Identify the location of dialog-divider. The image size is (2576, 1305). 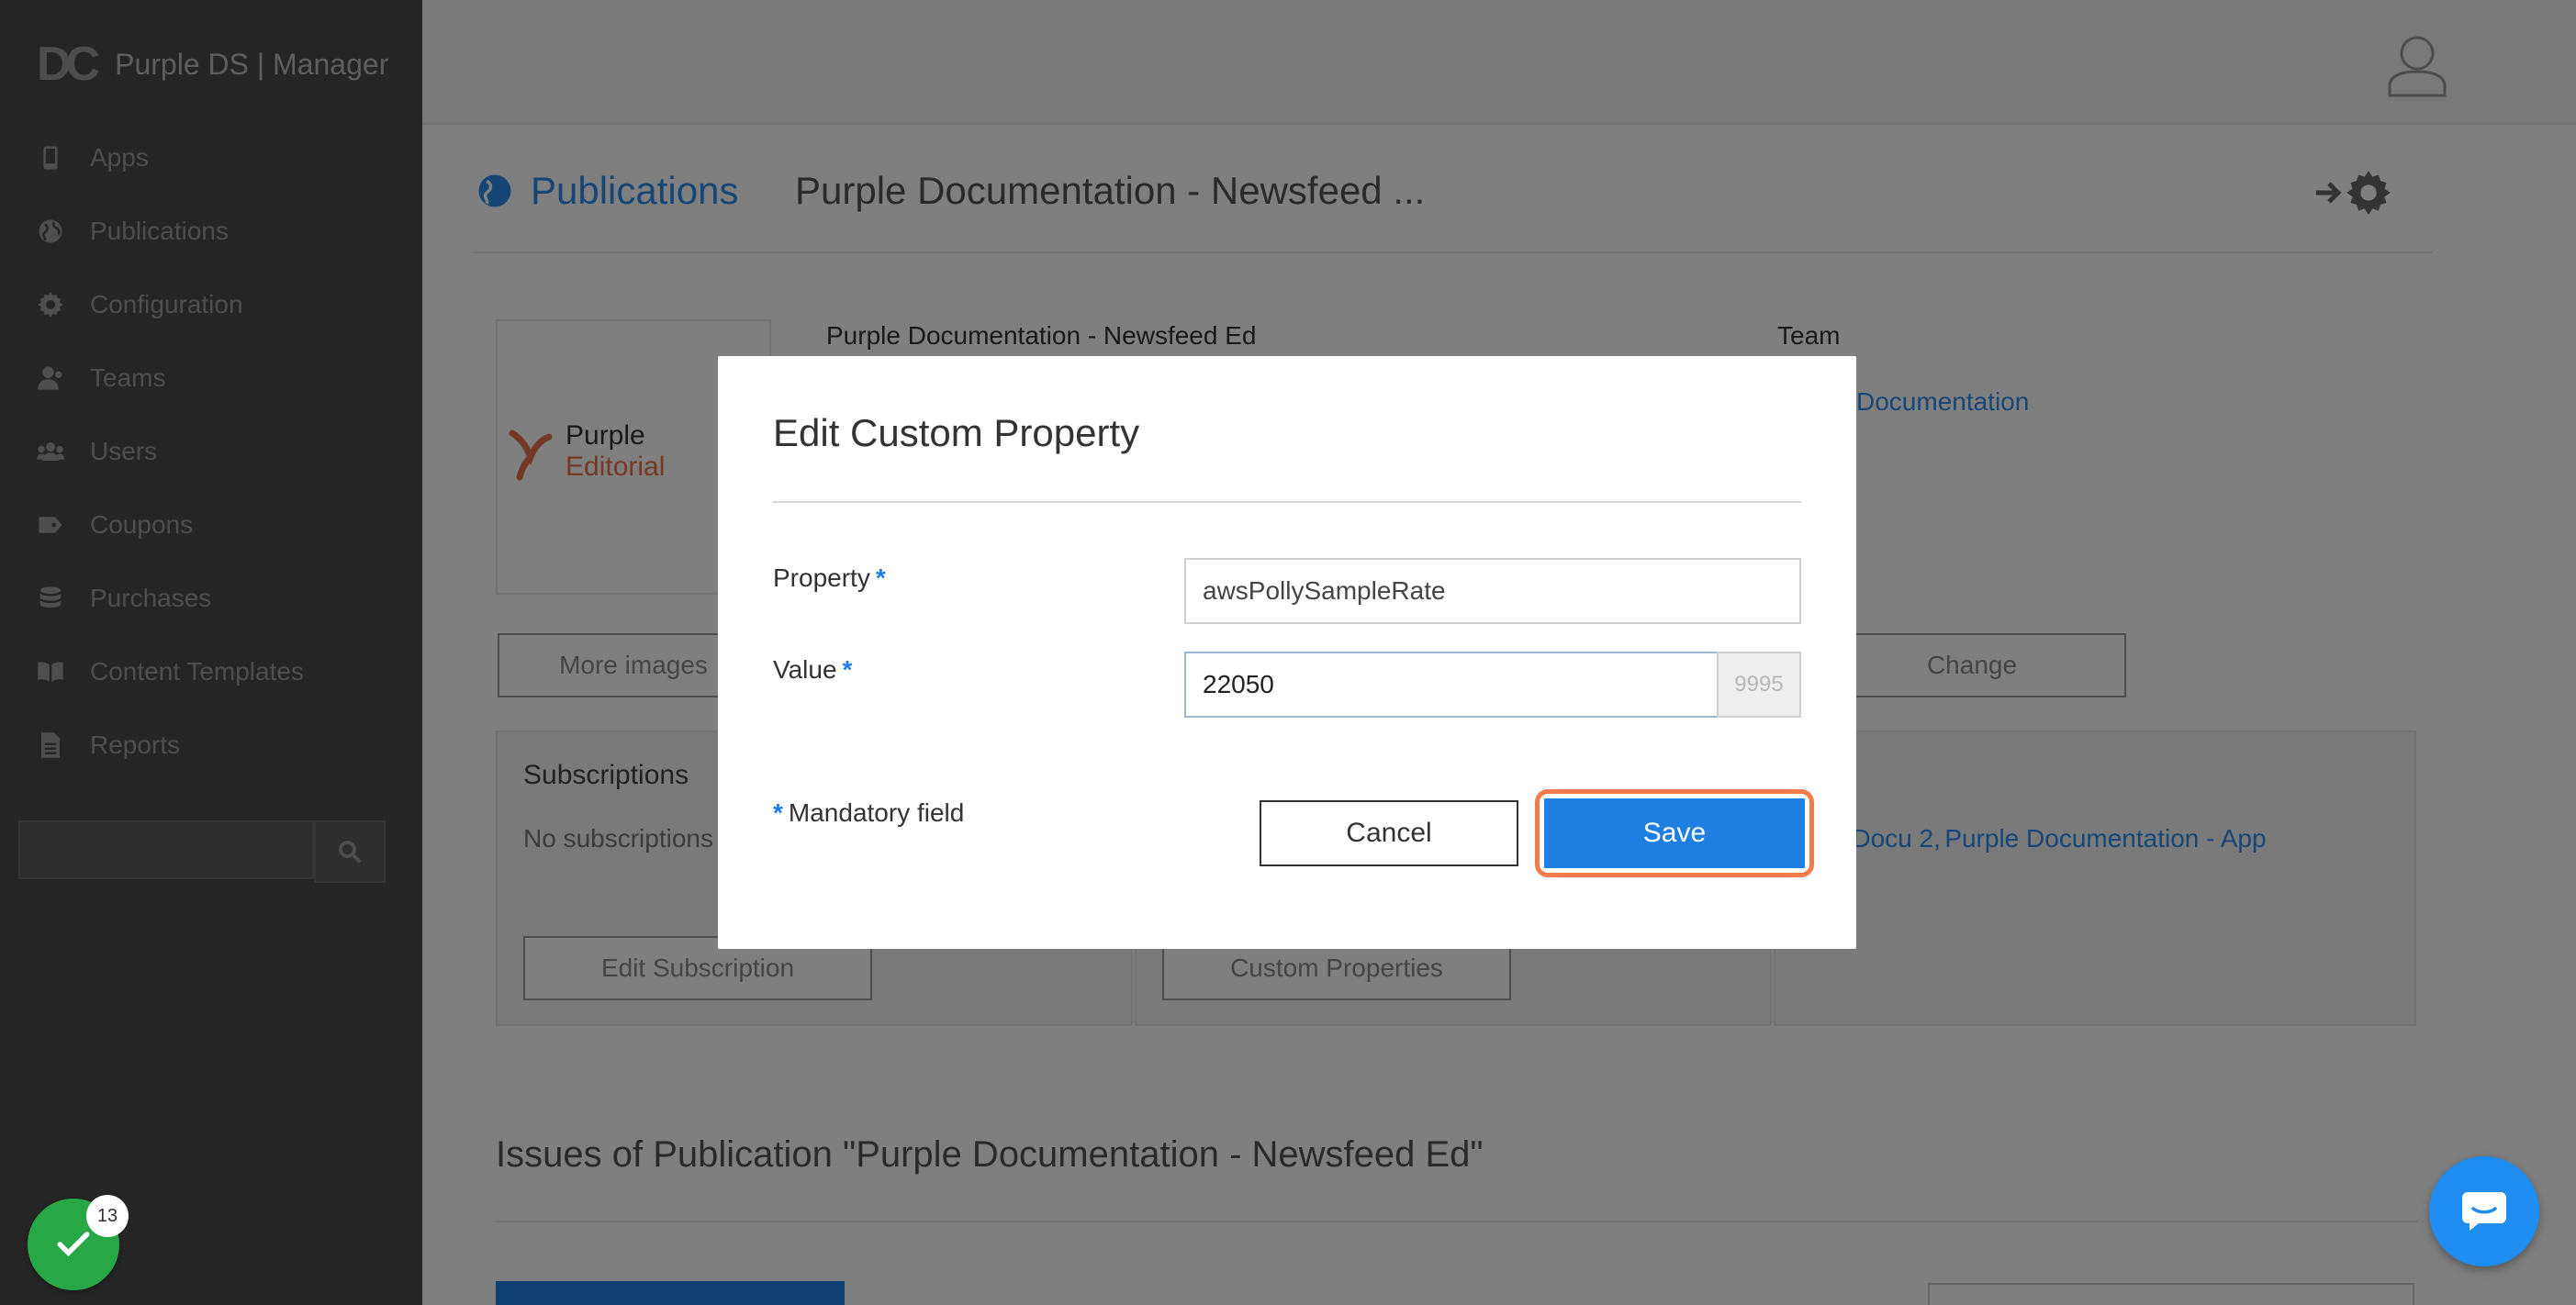
(1287, 502).